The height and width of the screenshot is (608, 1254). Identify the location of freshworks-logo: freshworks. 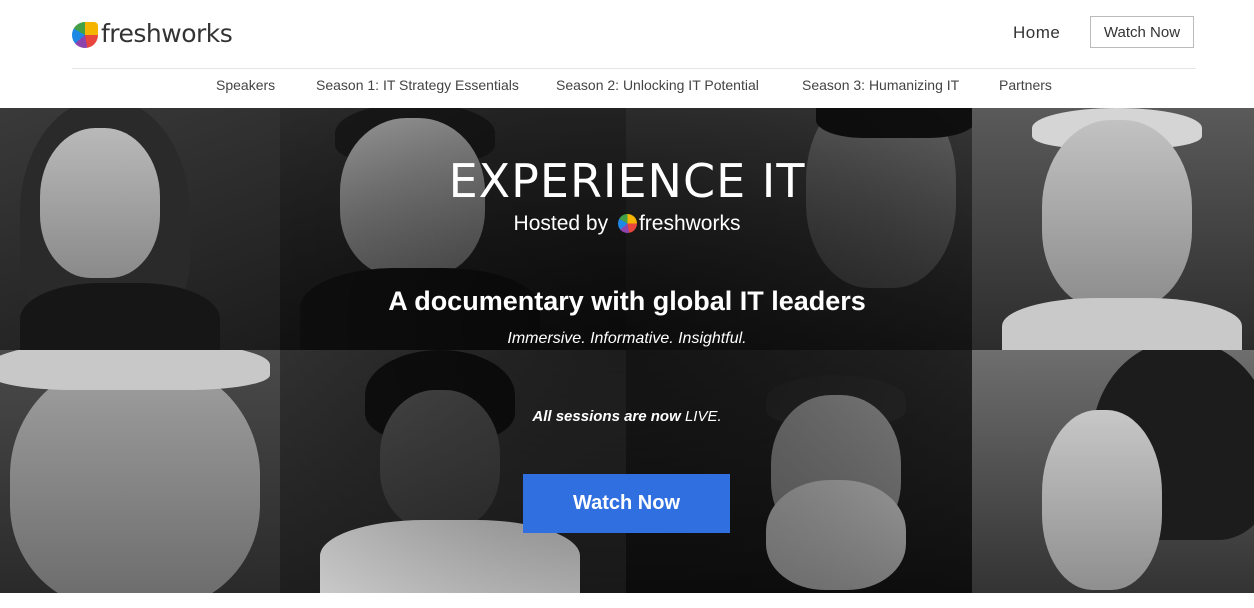
(152, 33).